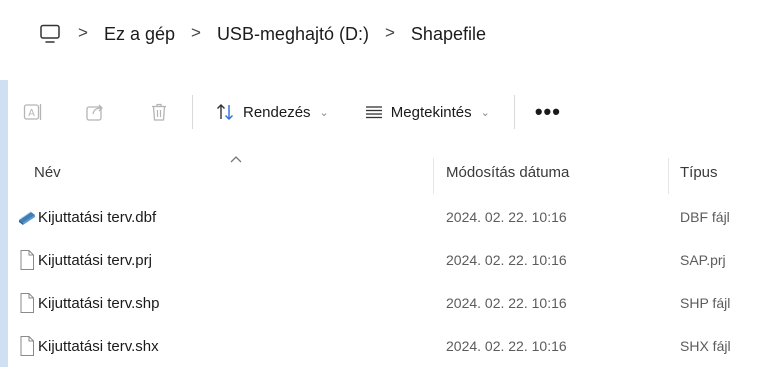 This screenshot has width=779, height=367. I want to click on view-list-icon, so click(374, 112).